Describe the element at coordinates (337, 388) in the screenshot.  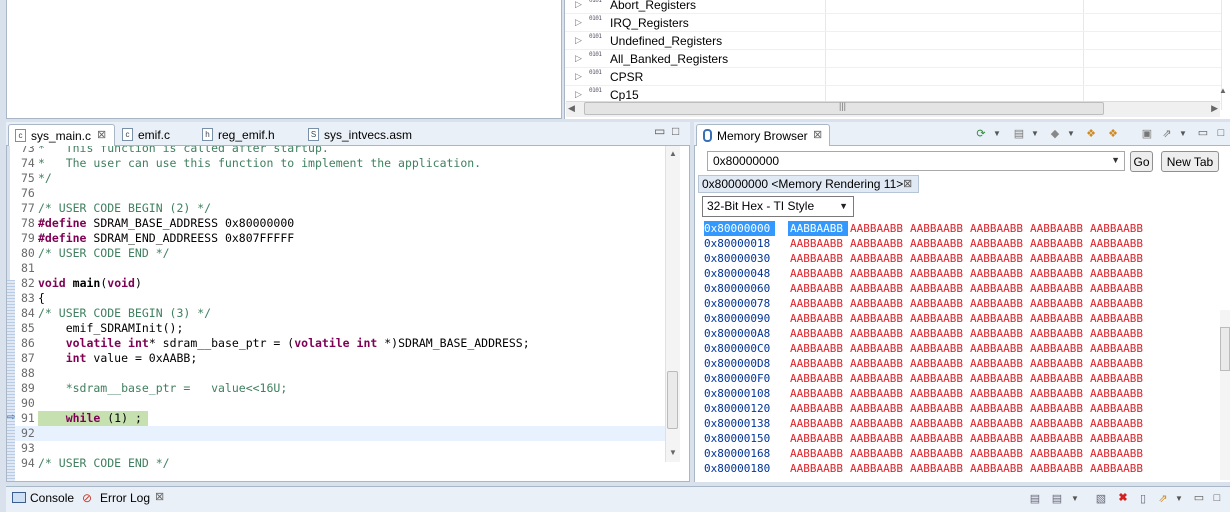
I see `code-line: 89 *sdram__base_ptr = value<<16U;` at that location.